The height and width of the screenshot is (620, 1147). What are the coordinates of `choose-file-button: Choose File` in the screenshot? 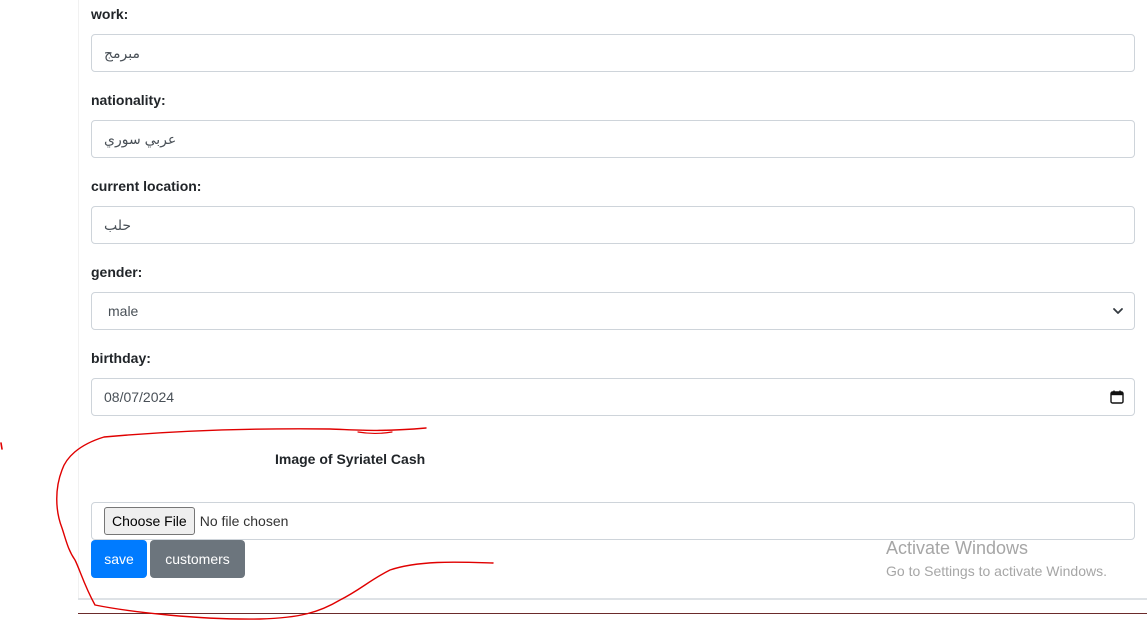 It's located at (149, 521).